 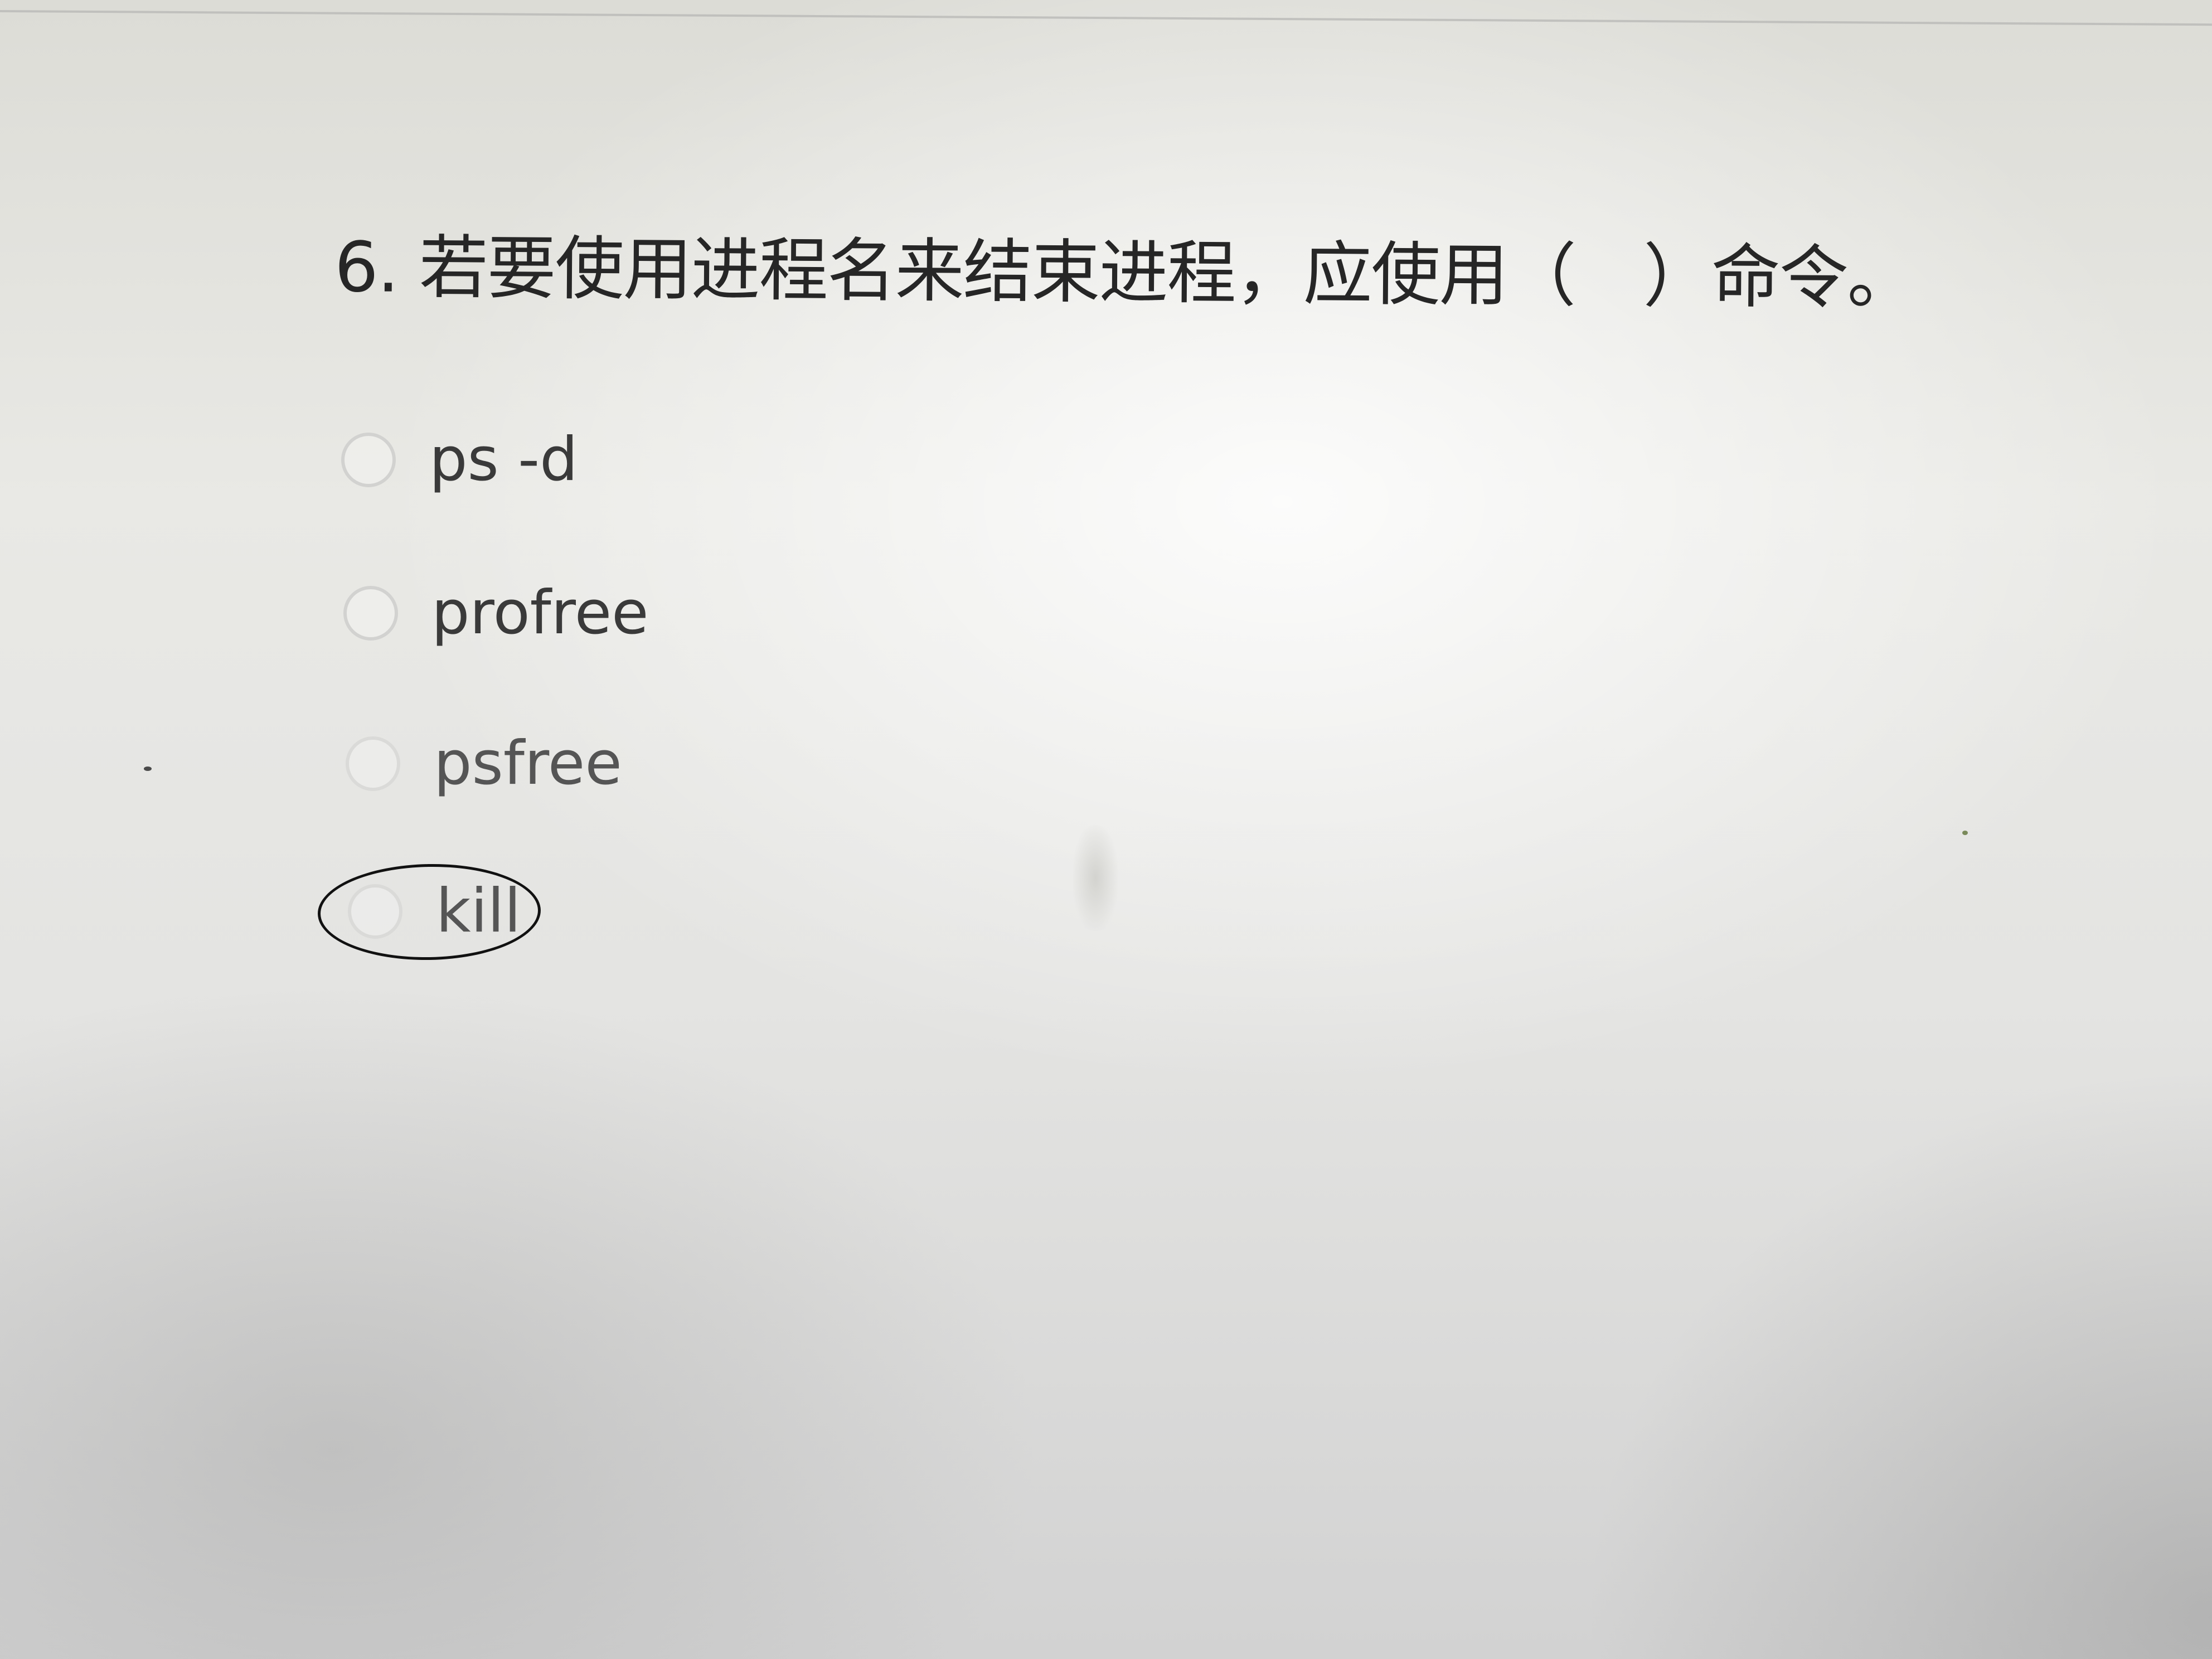 I want to click on option-a: ps -d, so click(x=459, y=460).